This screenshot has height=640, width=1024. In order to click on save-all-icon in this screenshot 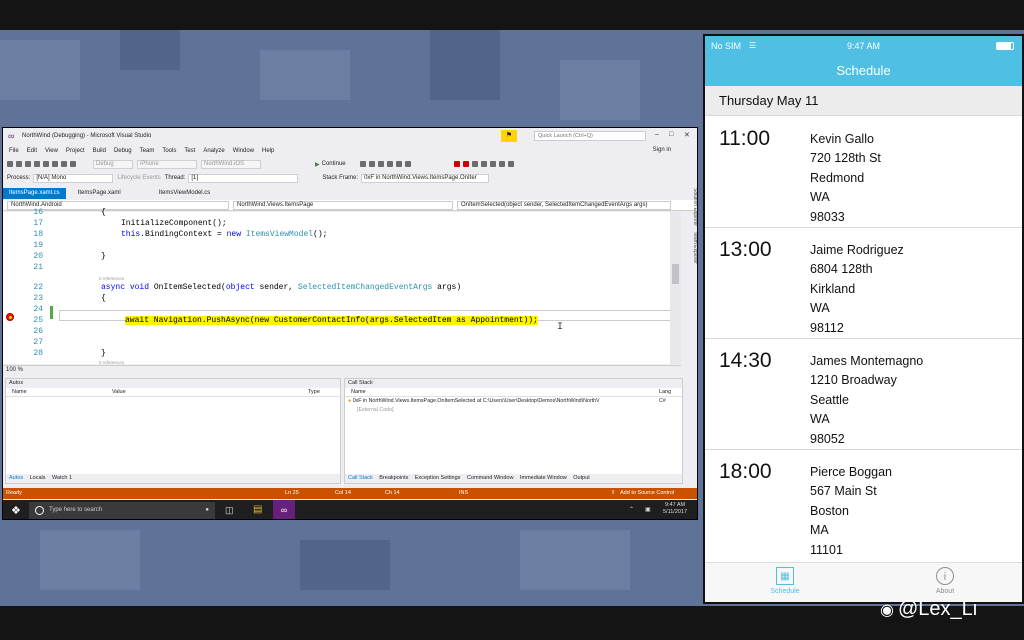, I will do `click(55, 164)`.